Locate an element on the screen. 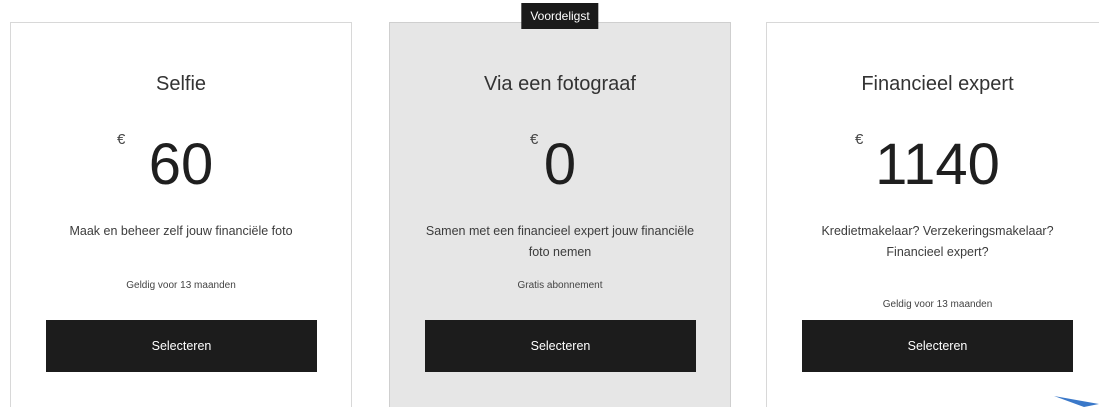  price-amount: 1140 is located at coordinates (937, 164).